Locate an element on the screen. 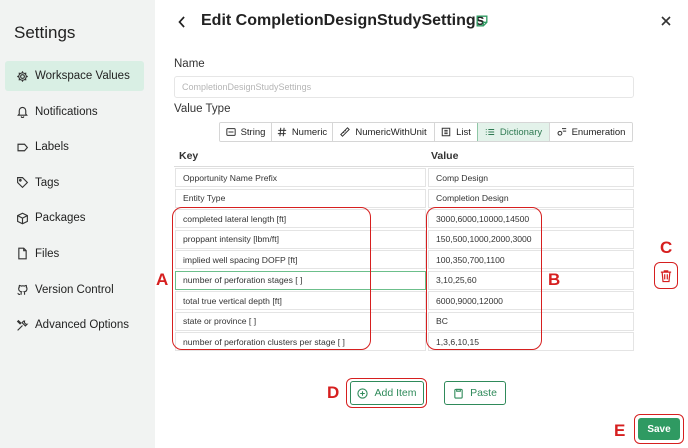 Image resolution: width=688 pixels, height=448 pixels. sidebar-item-label: Advanced Options is located at coordinates (82, 325).